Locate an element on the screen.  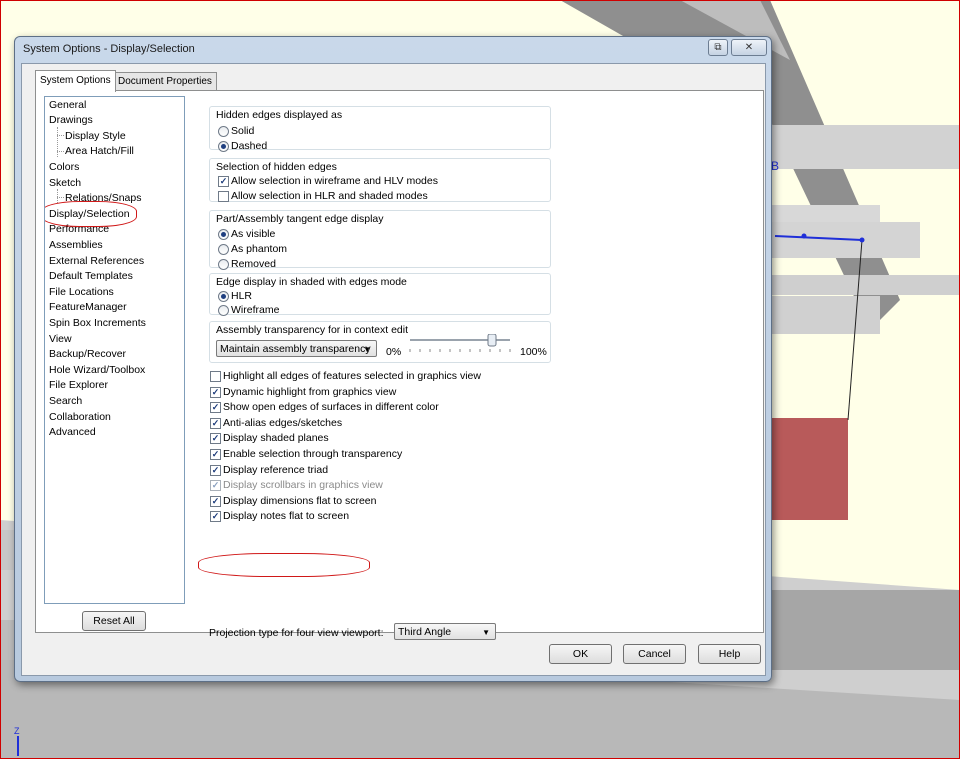
tree-item-sketch: Sketch is located at coordinates (65, 183).